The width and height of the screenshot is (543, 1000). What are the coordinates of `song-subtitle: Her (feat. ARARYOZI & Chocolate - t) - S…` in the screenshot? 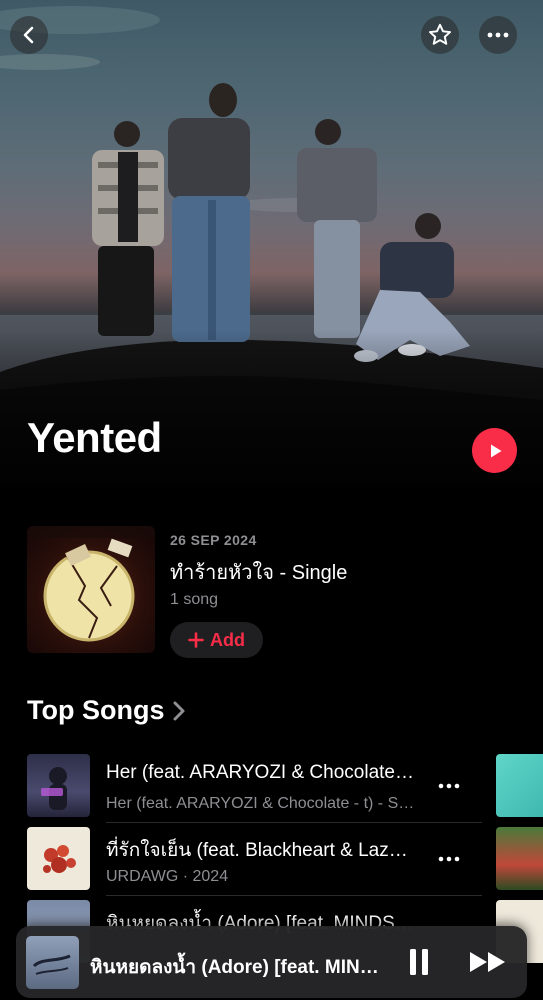 It's located at (261, 803).